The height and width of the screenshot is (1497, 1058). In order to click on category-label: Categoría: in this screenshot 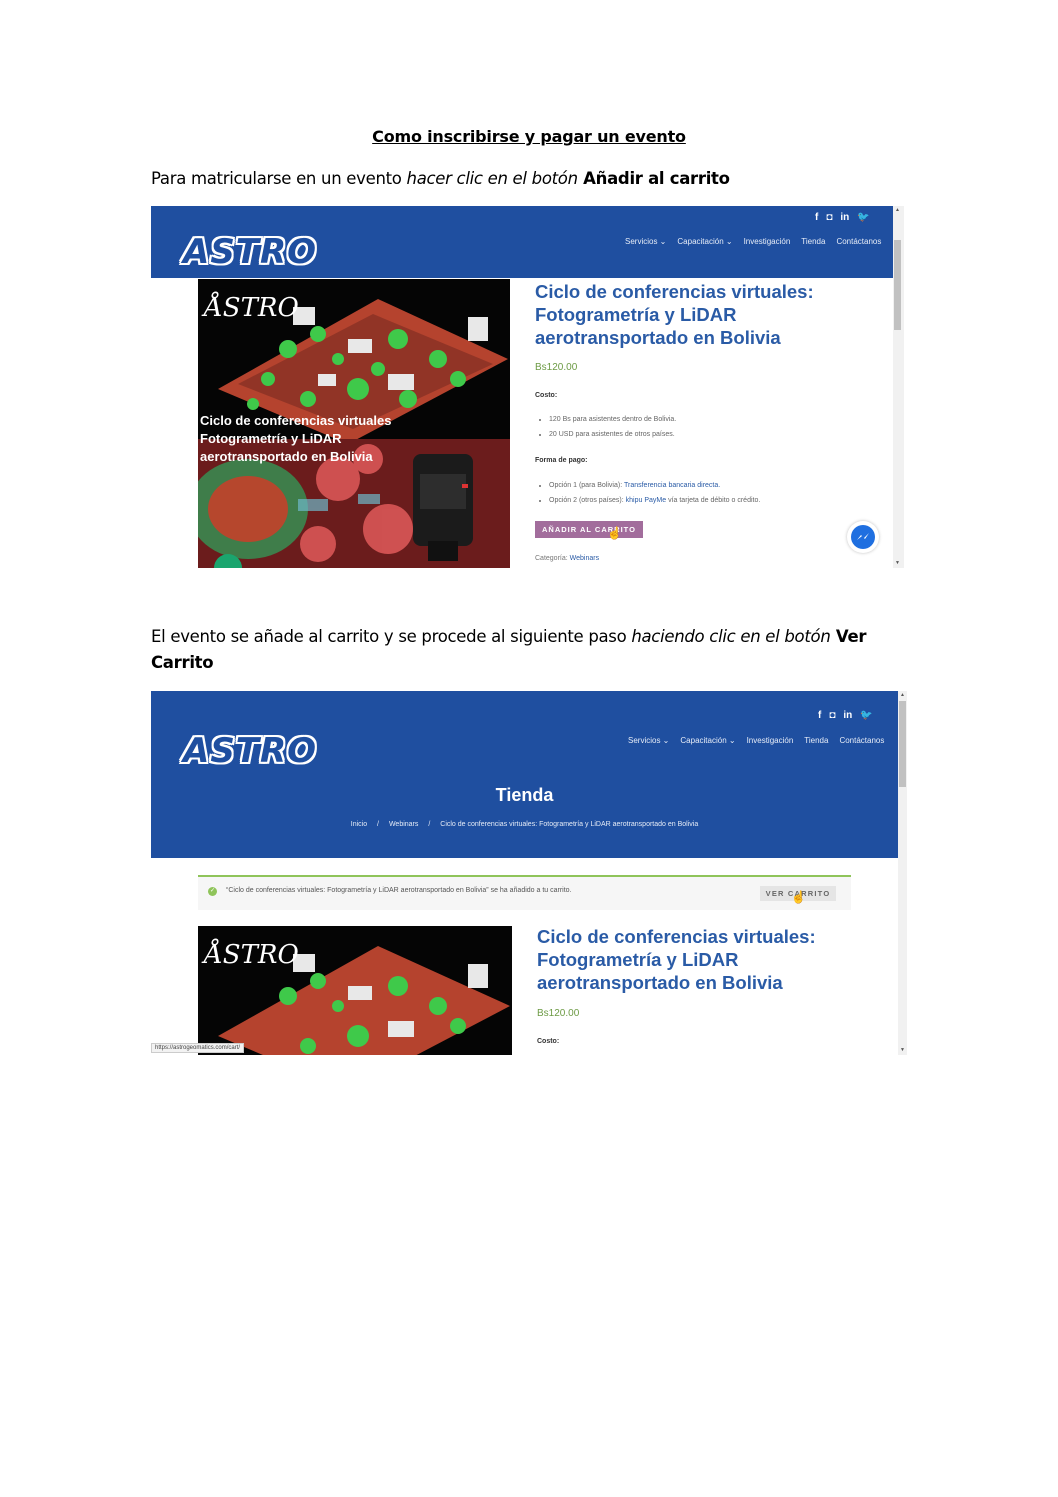, I will do `click(552, 558)`.